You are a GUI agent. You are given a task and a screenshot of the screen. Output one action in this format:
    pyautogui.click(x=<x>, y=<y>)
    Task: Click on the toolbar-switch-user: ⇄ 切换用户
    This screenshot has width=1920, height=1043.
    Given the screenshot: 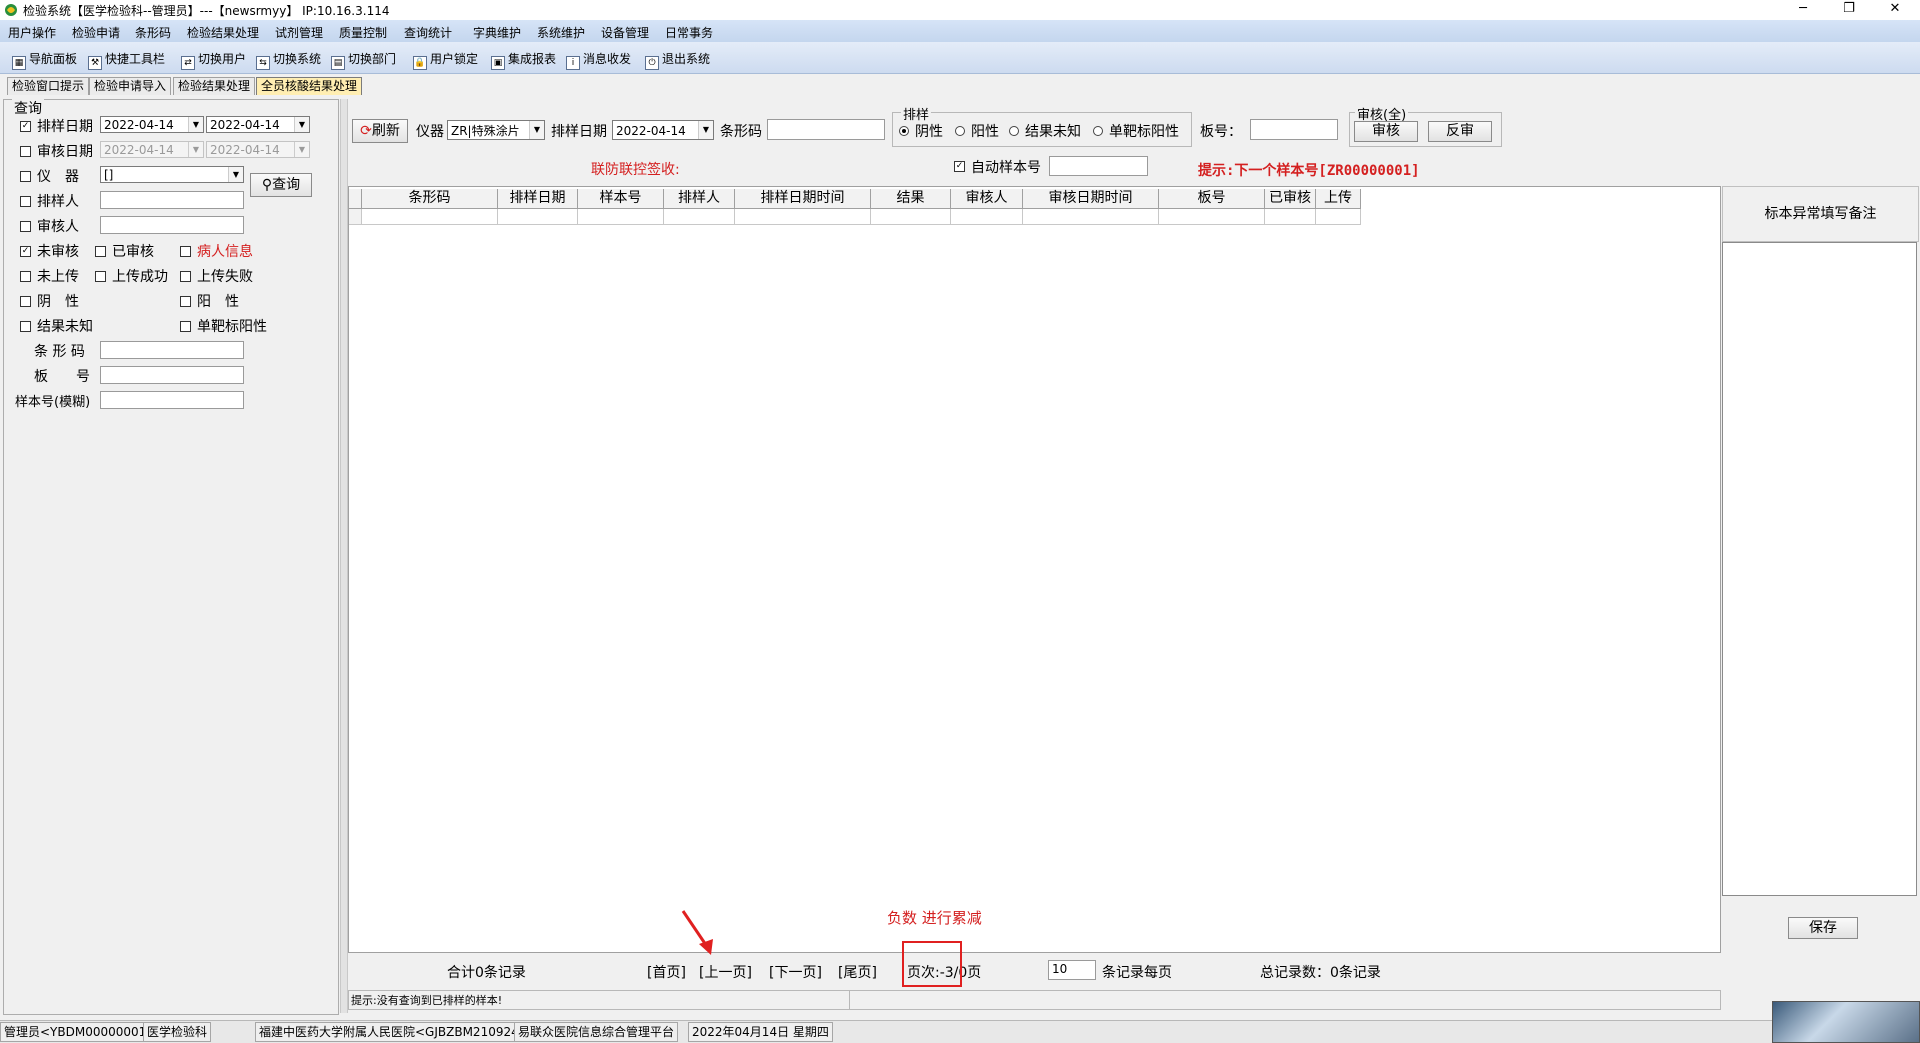 What is the action you would take?
    pyautogui.click(x=213, y=60)
    